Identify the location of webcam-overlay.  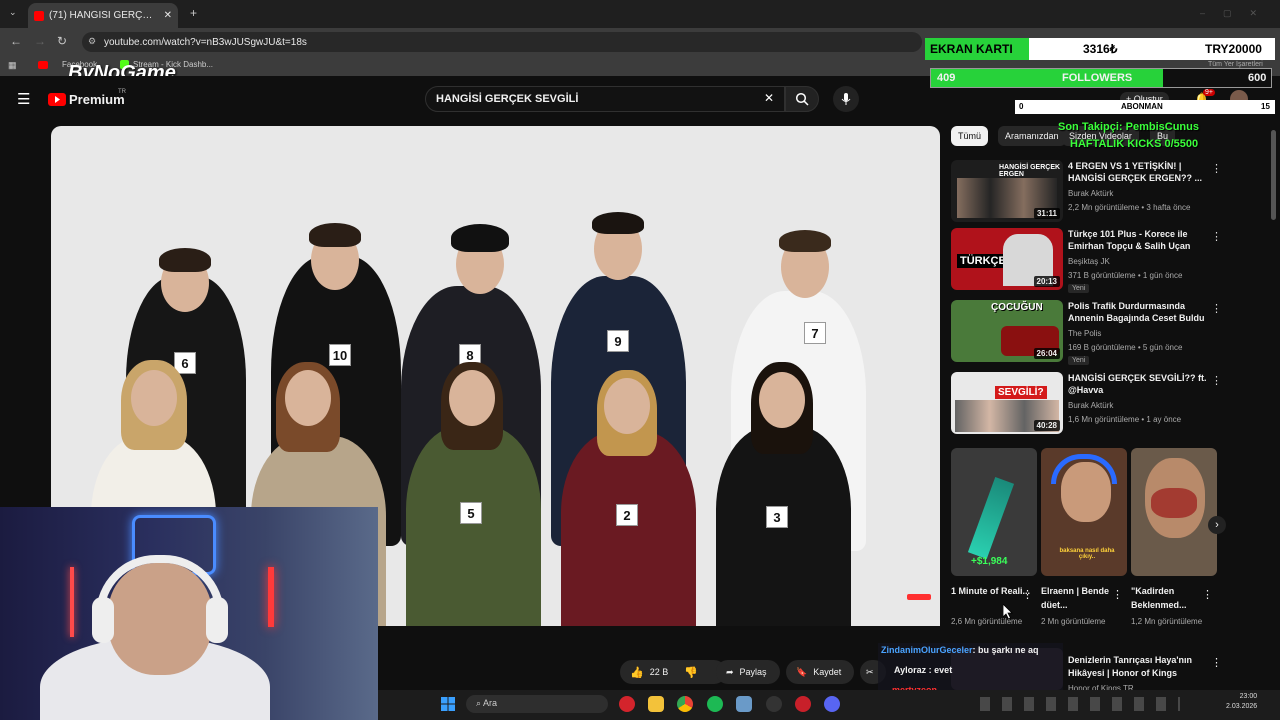
(189, 613).